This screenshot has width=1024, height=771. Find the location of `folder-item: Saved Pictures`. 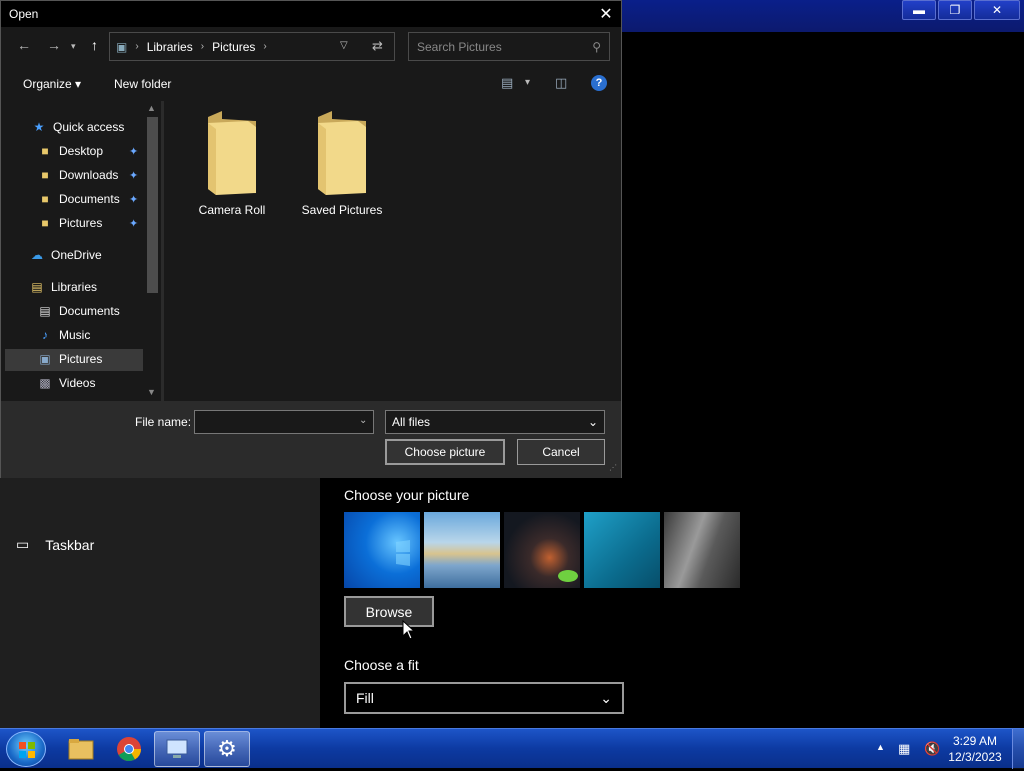

folder-item: Saved Pictures is located at coordinates (342, 162).